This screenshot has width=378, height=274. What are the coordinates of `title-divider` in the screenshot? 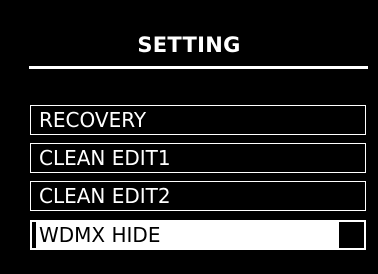 It's located at (198, 67).